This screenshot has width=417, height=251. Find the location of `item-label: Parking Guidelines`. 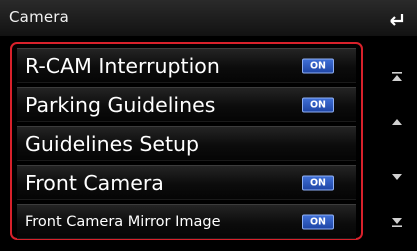

item-label: Parking Guidelines is located at coordinates (120, 104).